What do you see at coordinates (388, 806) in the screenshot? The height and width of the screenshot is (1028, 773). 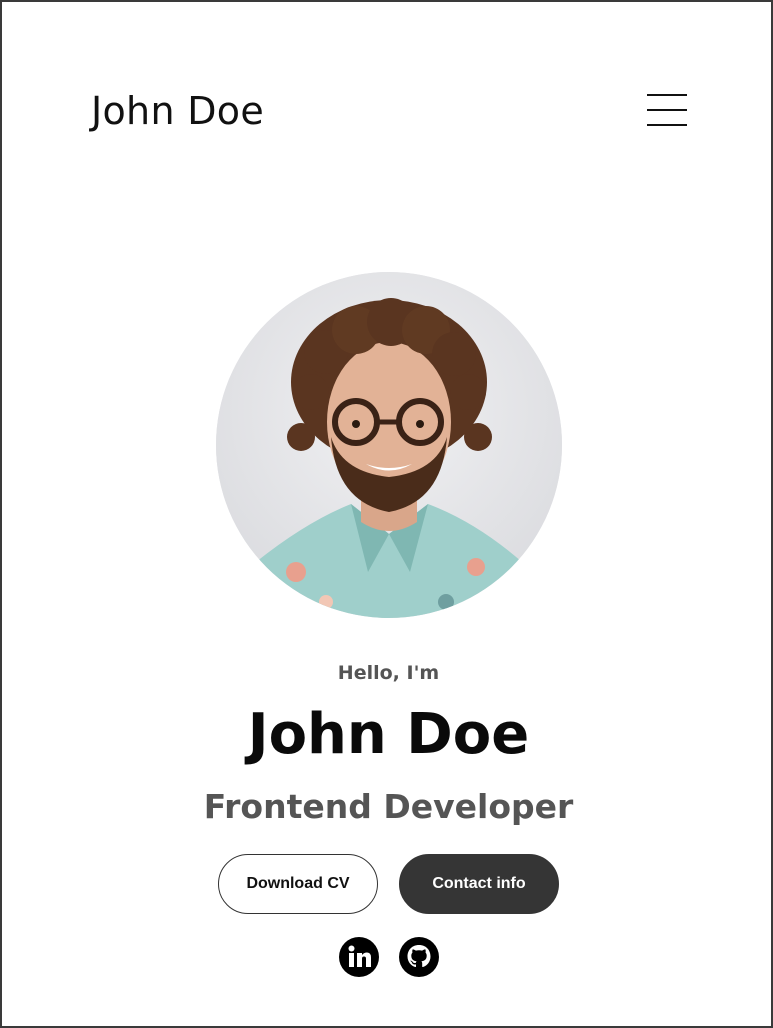 I see `hero-title: Frontend Developer` at bounding box center [388, 806].